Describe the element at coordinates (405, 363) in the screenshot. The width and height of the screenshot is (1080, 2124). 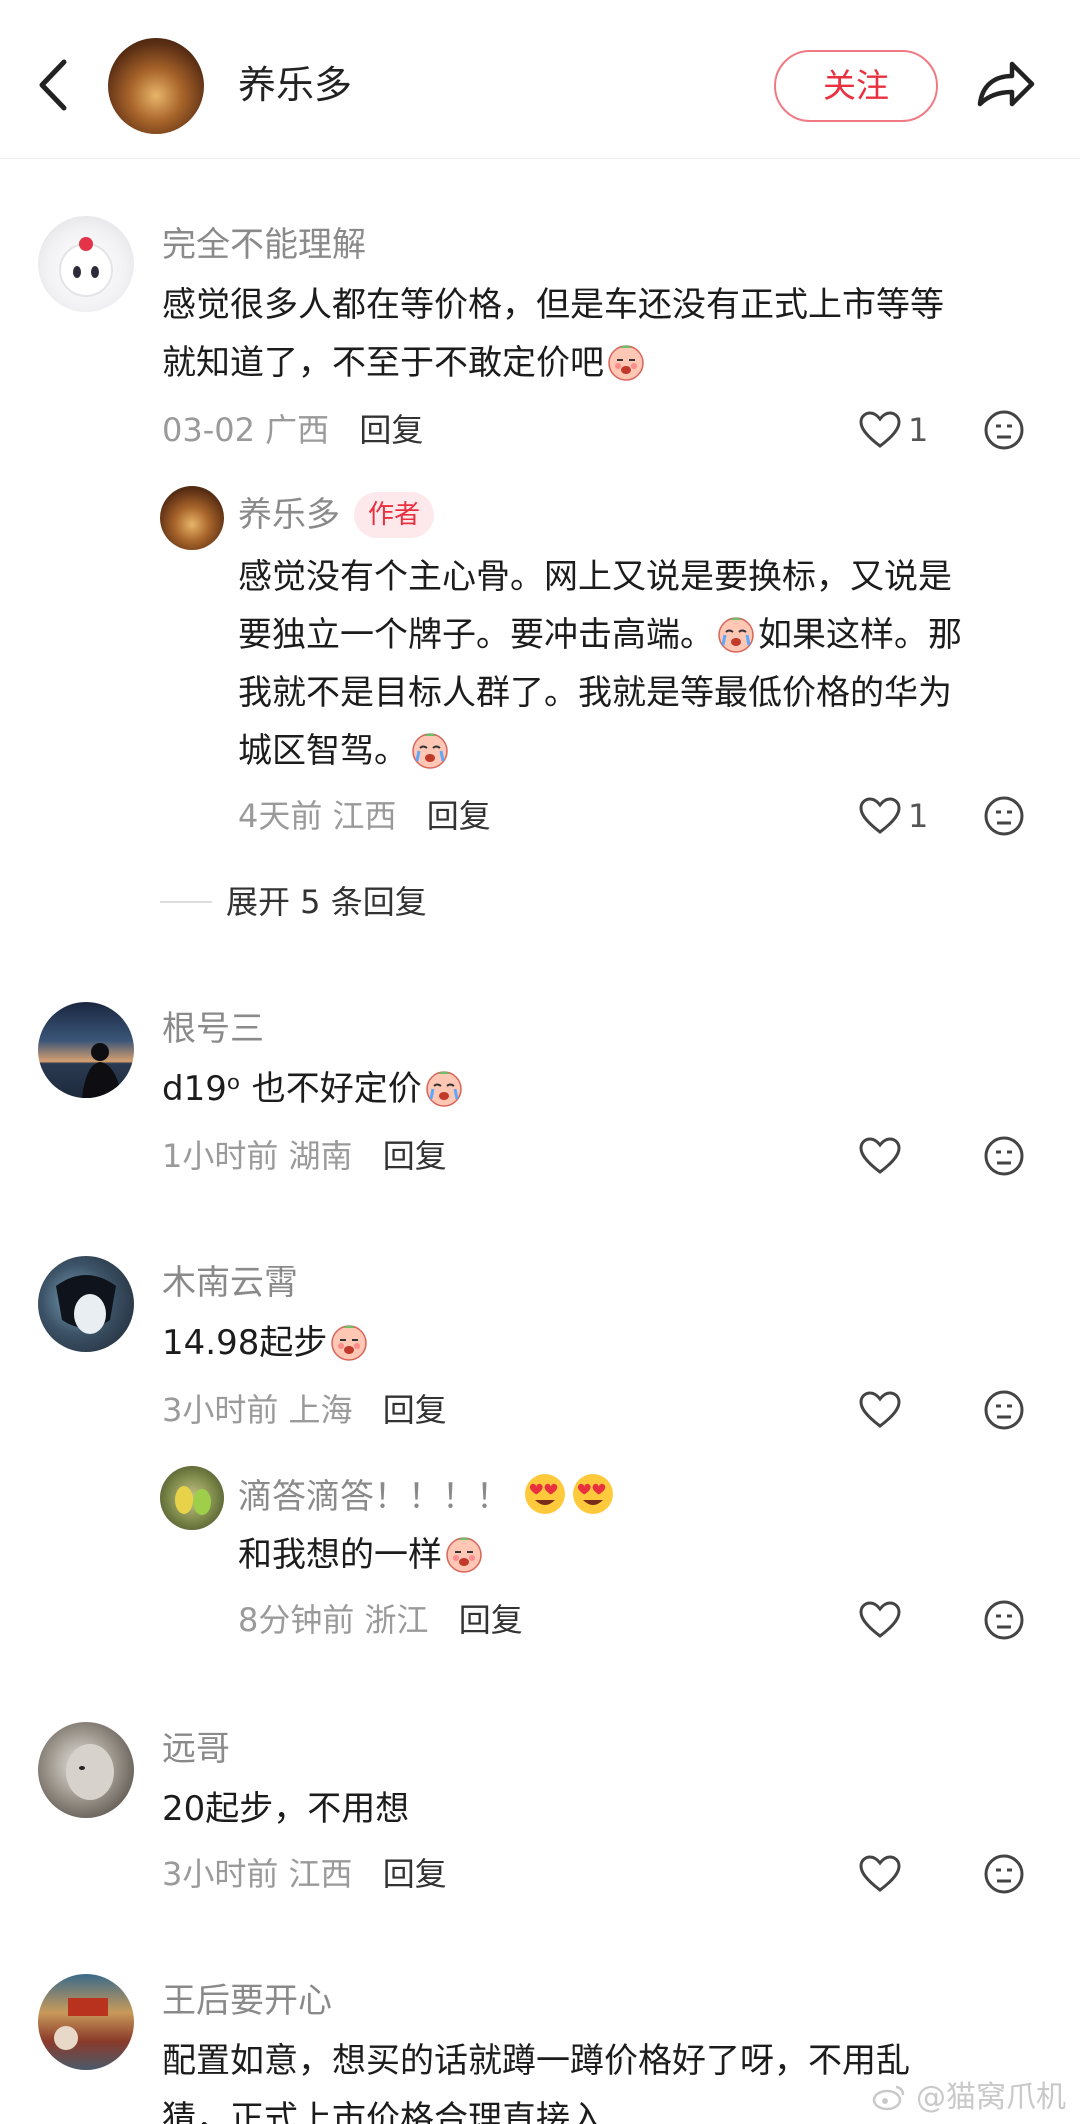
I see `comment-text-line: 就知道了，不至于不敢定价吧` at that location.